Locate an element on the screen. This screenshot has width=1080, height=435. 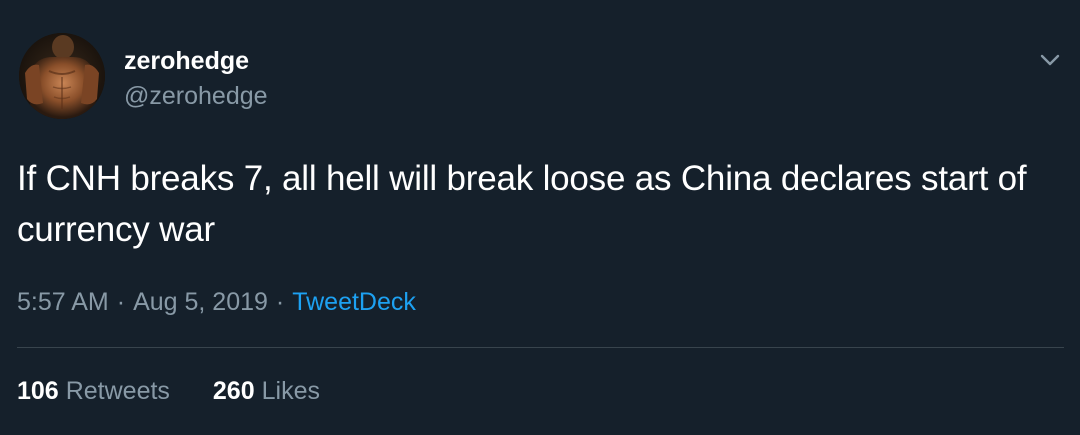
avatar is located at coordinates (62, 76).